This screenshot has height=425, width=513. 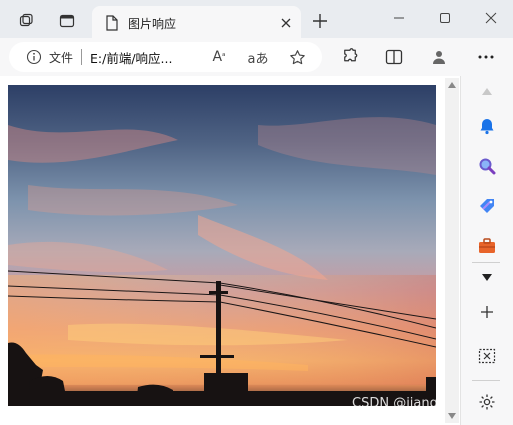 What do you see at coordinates (399, 18) in the screenshot?
I see `minimize-icon` at bounding box center [399, 18].